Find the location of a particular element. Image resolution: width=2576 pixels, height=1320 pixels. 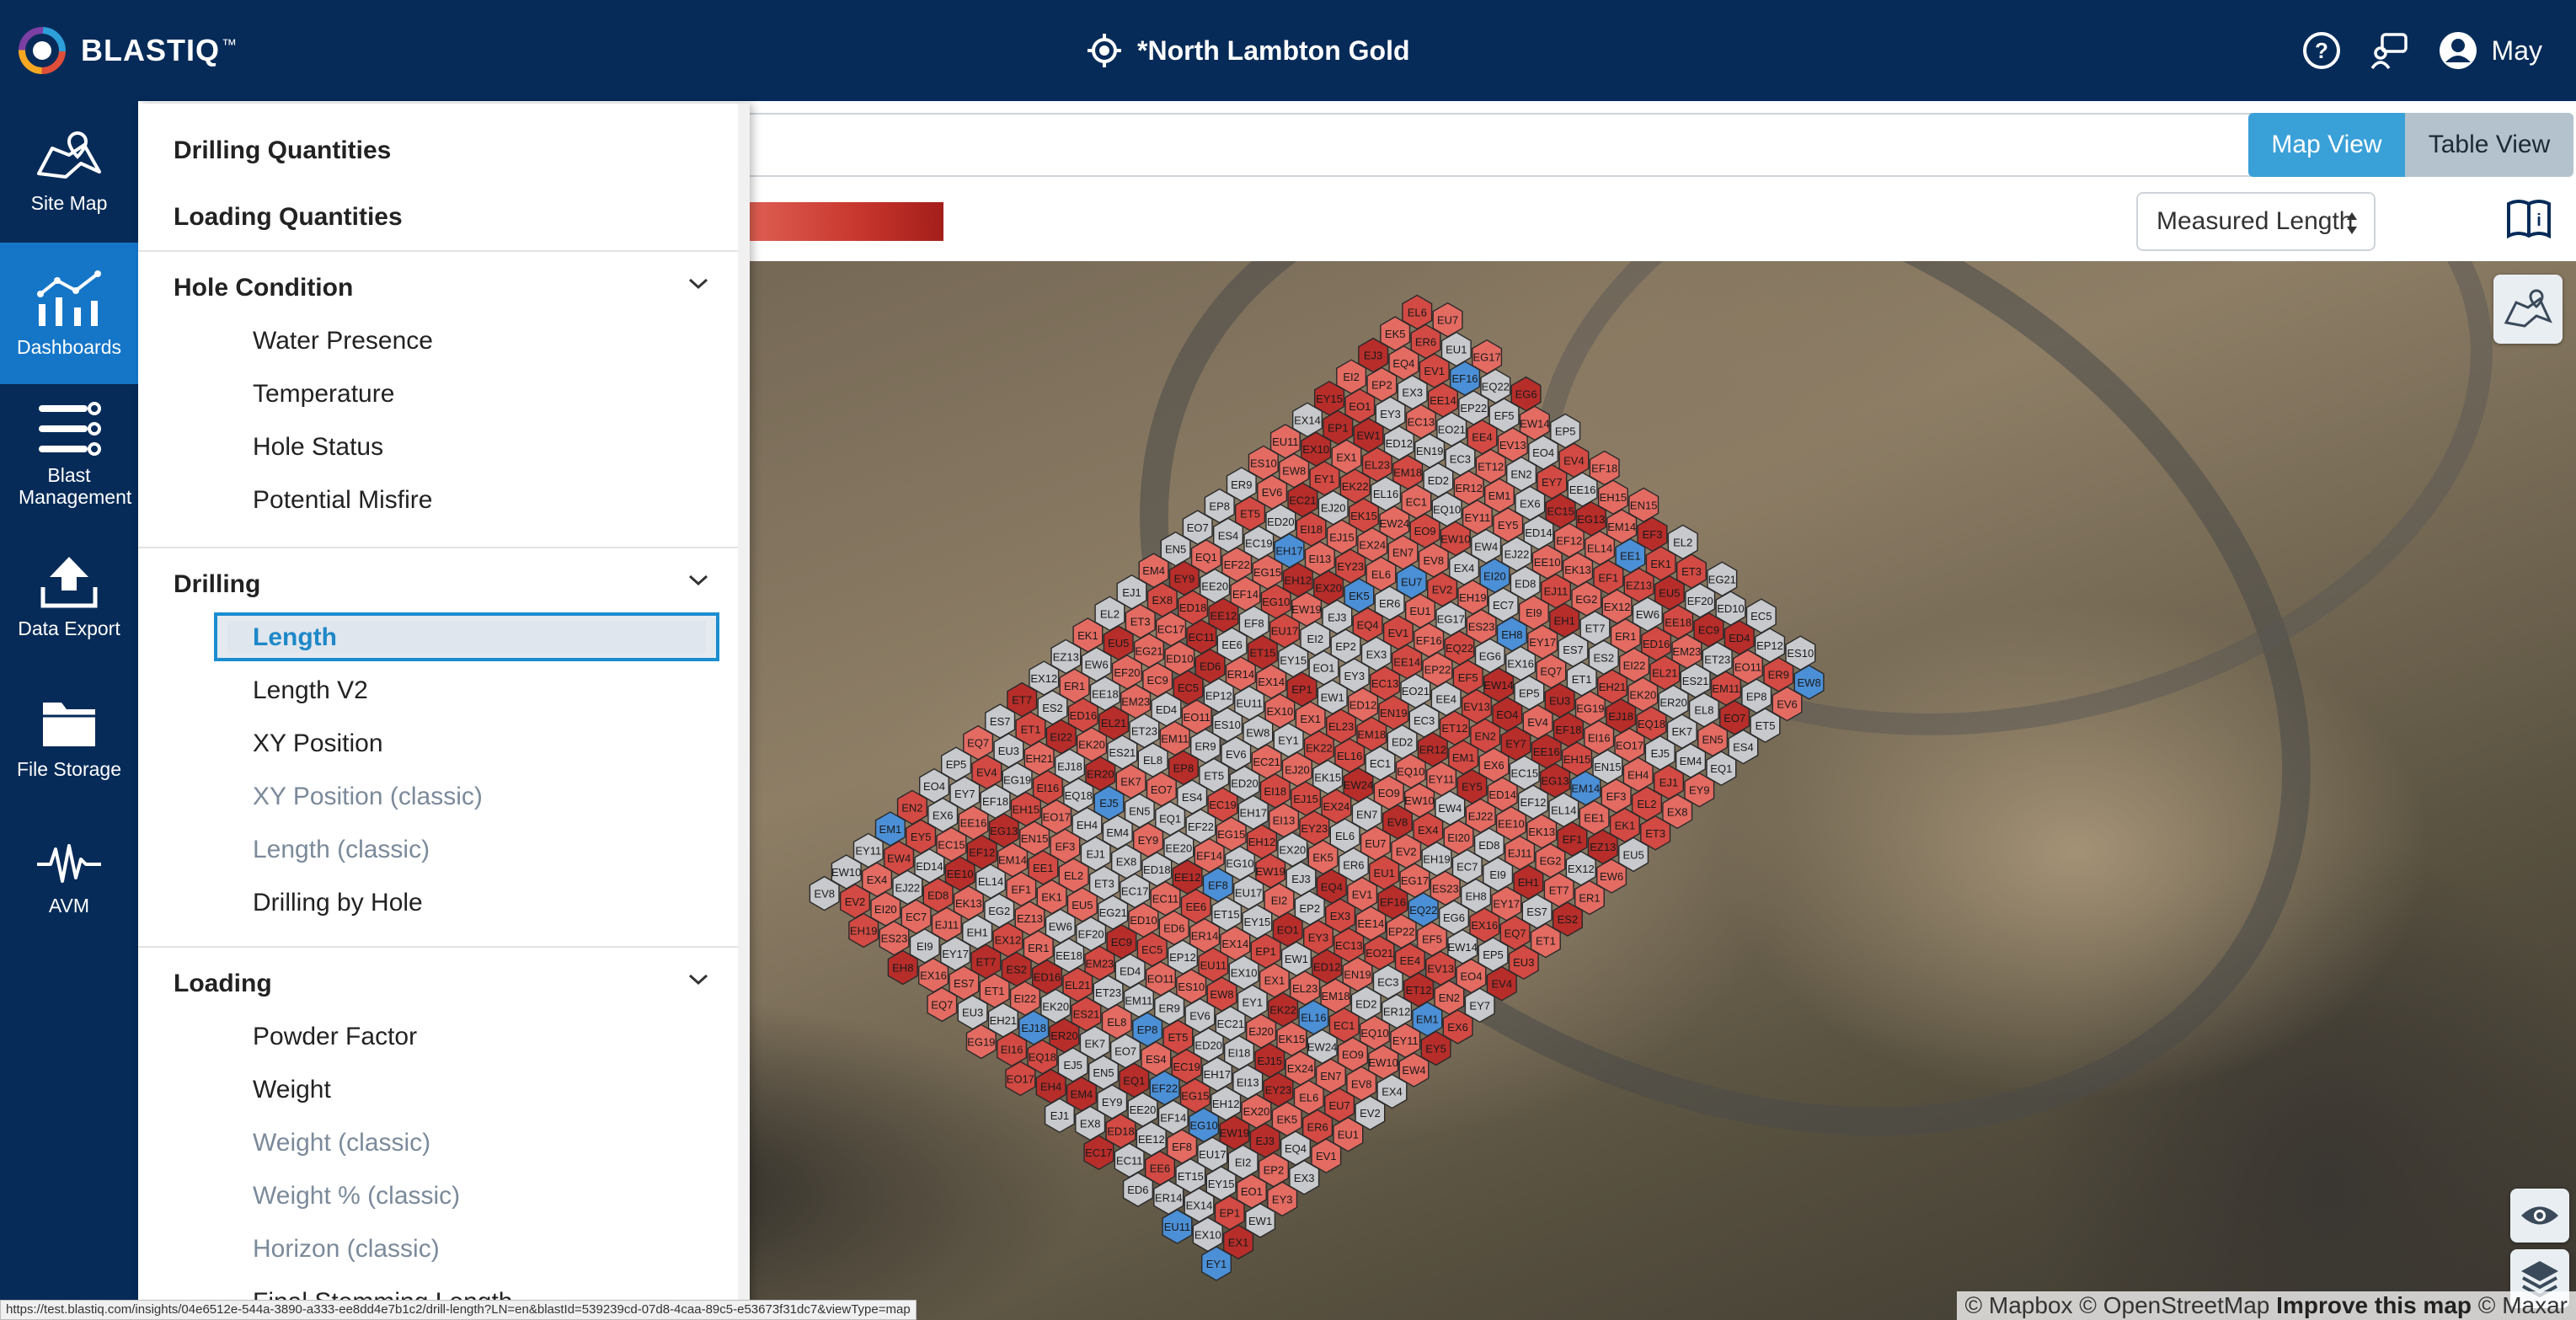

blast-hole-label: EI22 is located at coordinates (1061, 737).